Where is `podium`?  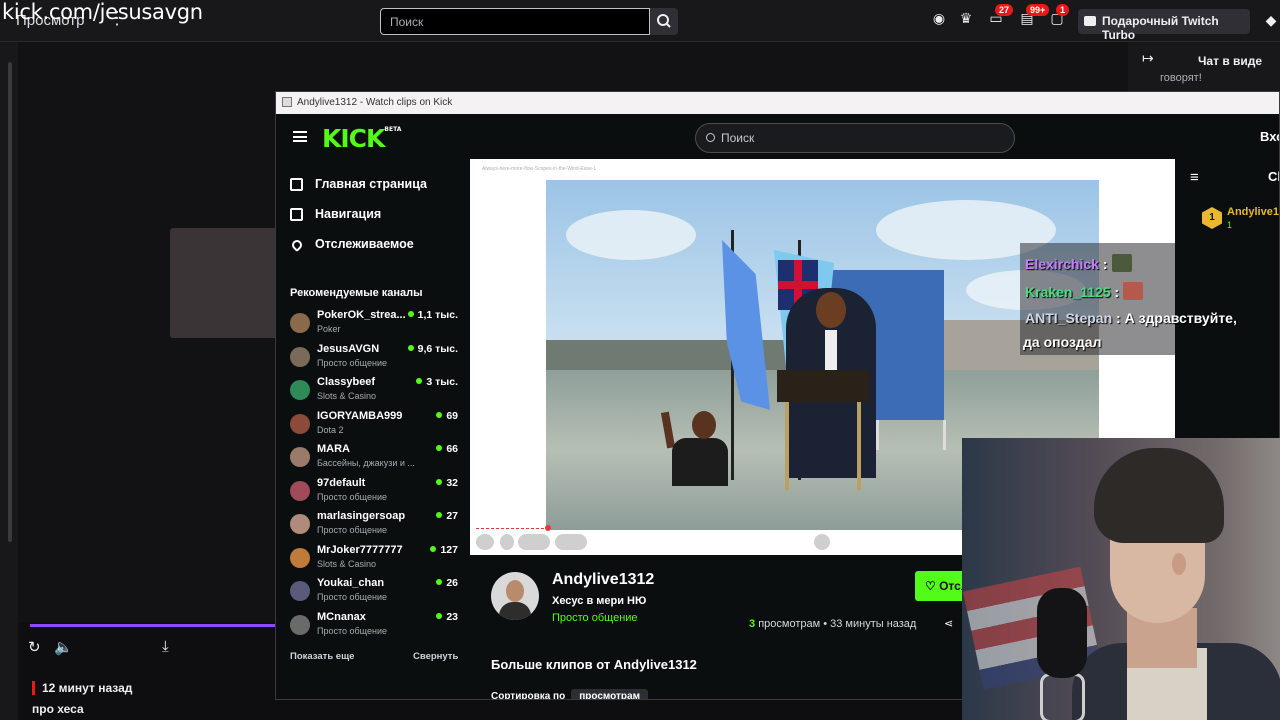 podium is located at coordinates (823, 430).